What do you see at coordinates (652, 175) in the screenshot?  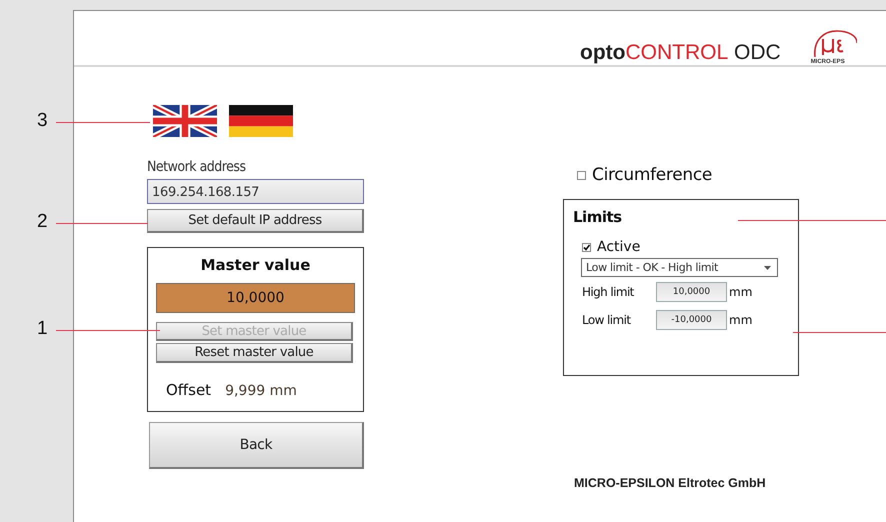 I see `checkbox-label: Circumference` at bounding box center [652, 175].